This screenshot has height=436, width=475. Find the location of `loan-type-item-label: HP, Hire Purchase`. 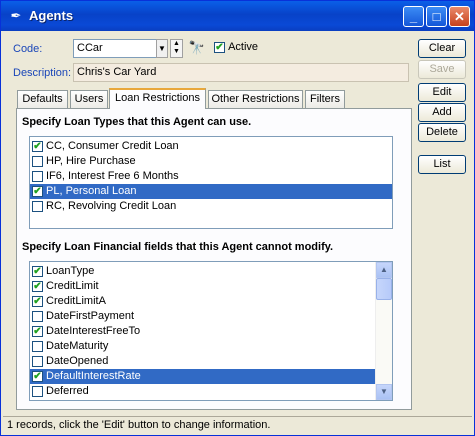

loan-type-item-label: HP, Hire Purchase is located at coordinates (91, 161).